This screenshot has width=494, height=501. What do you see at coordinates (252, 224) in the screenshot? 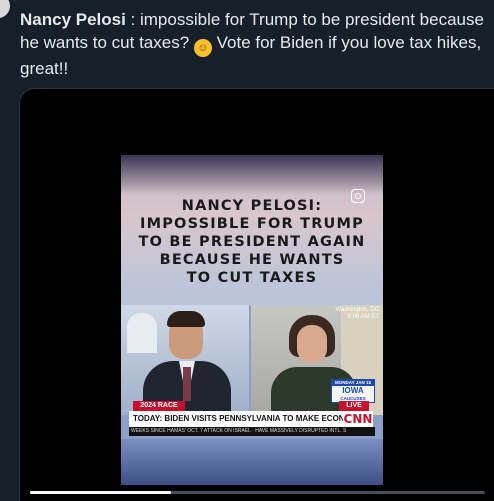
I see `headline-line: IMPOSSIBLE FOR TRUMP` at bounding box center [252, 224].